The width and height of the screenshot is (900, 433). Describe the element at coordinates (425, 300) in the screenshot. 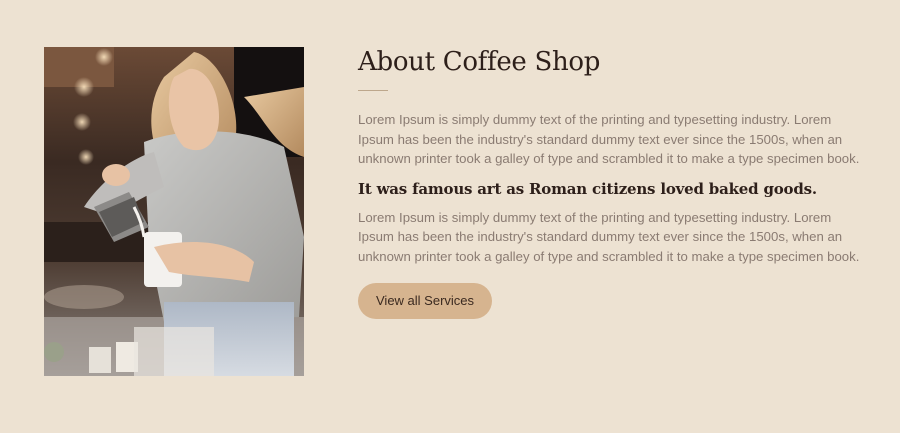

I see `view-all-services-button: View all Services` at that location.